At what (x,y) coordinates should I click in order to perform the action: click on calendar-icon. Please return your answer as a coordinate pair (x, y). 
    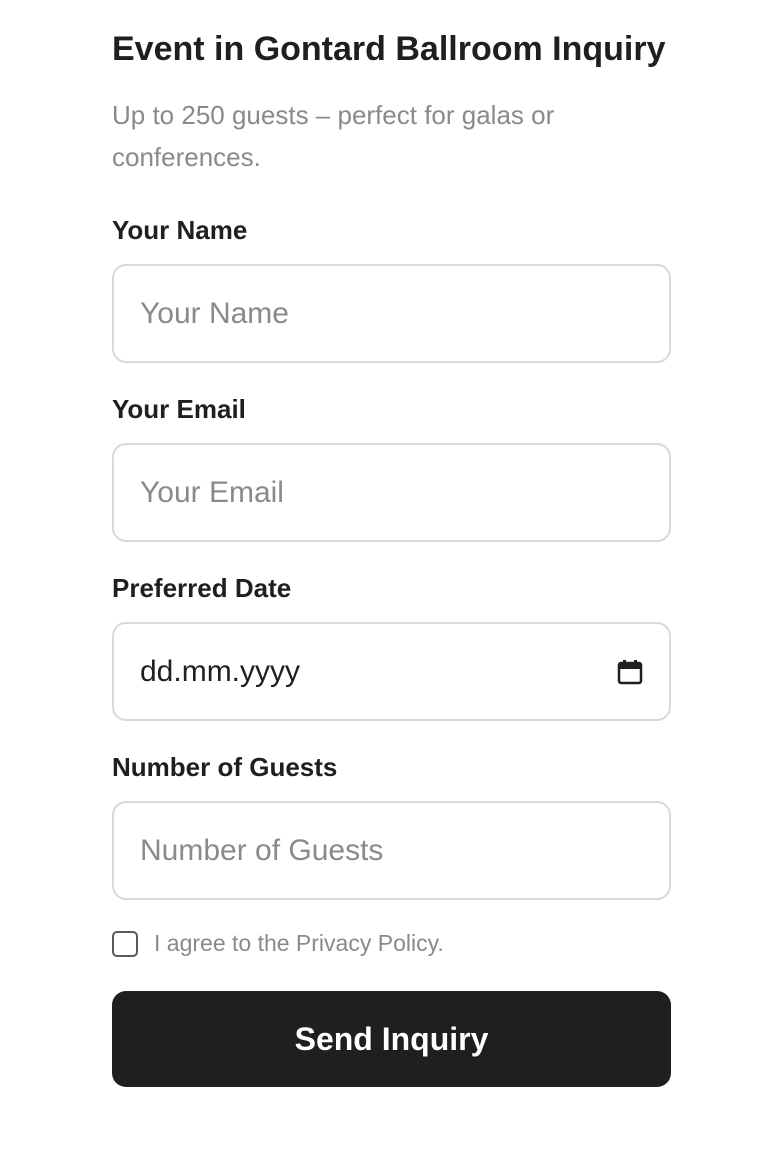
    Looking at the image, I should click on (630, 672).